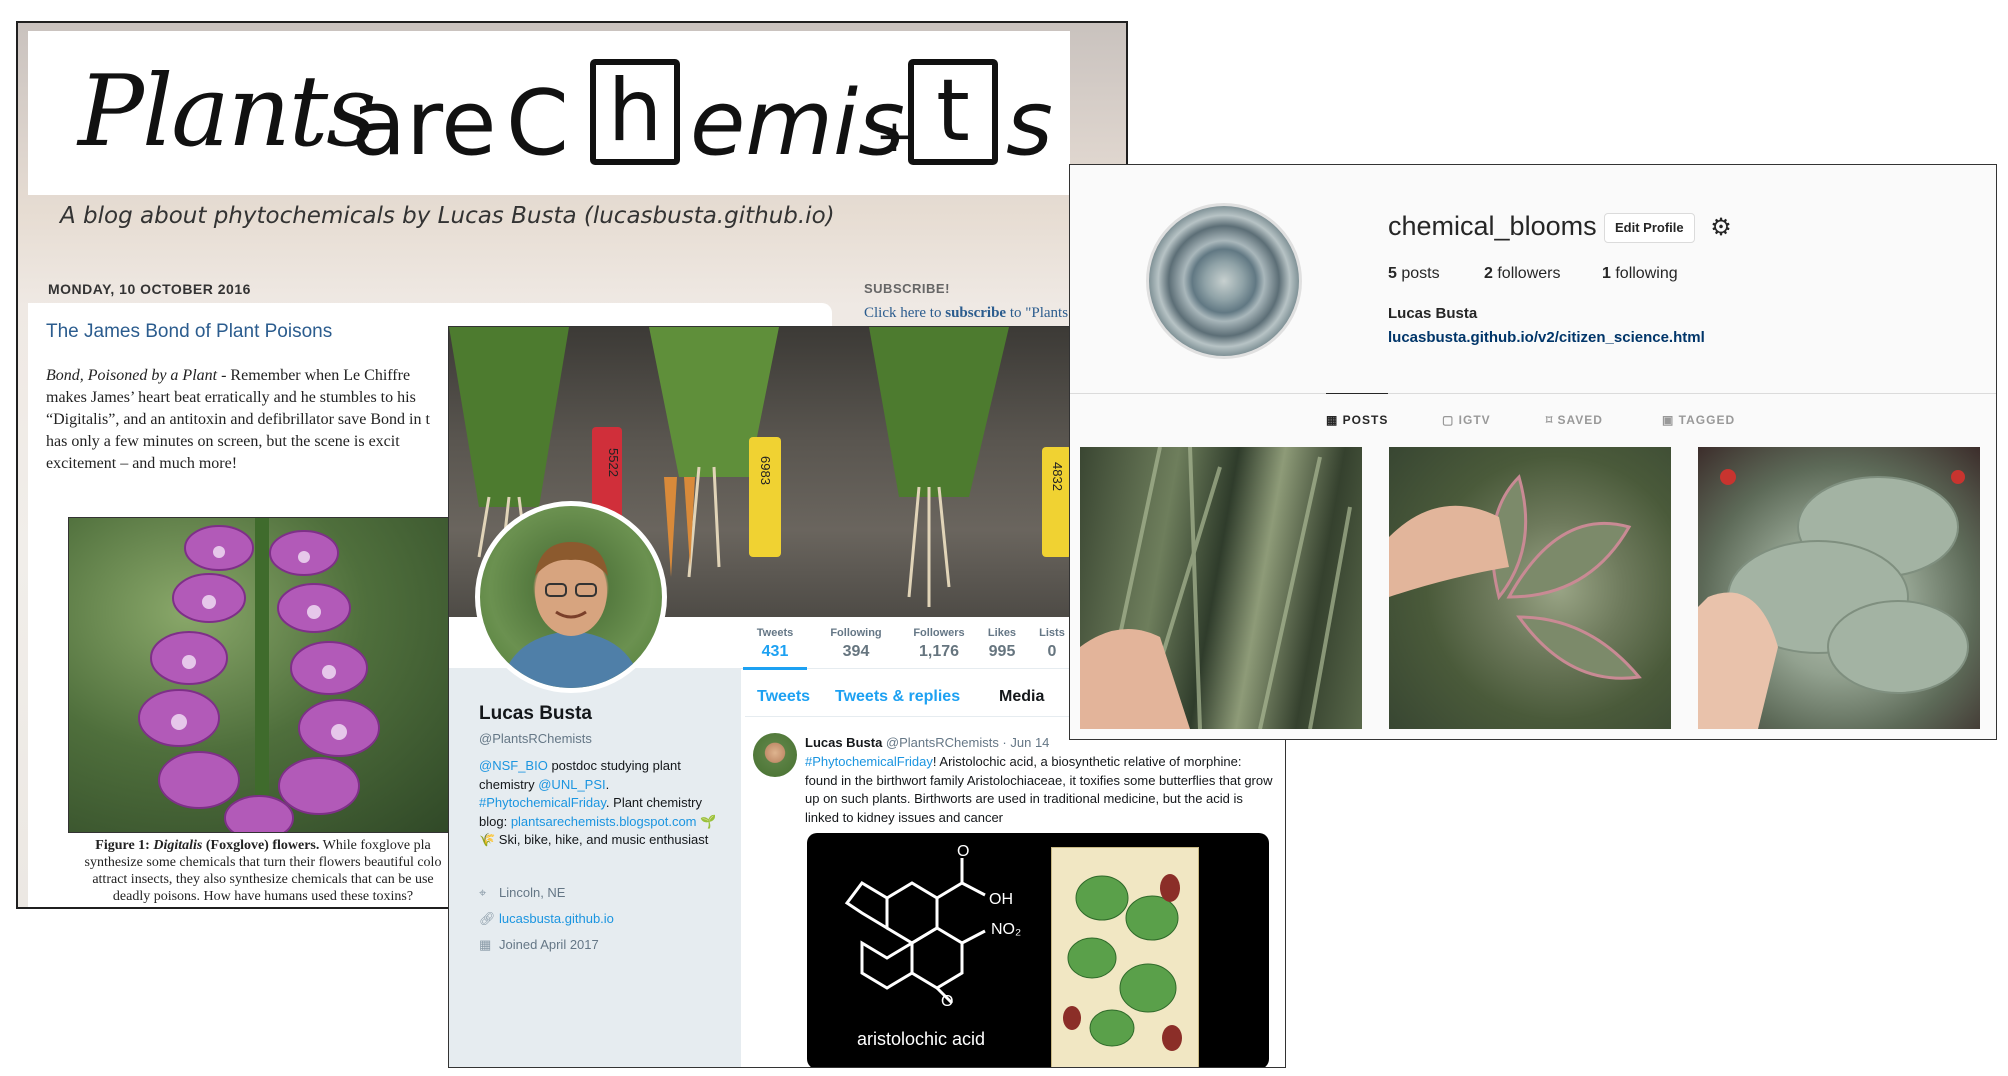 Image resolution: width=2008 pixels, height=1076 pixels. Describe the element at coordinates (1057, 476) in the screenshot. I see `stake-label-3: 4832` at that location.